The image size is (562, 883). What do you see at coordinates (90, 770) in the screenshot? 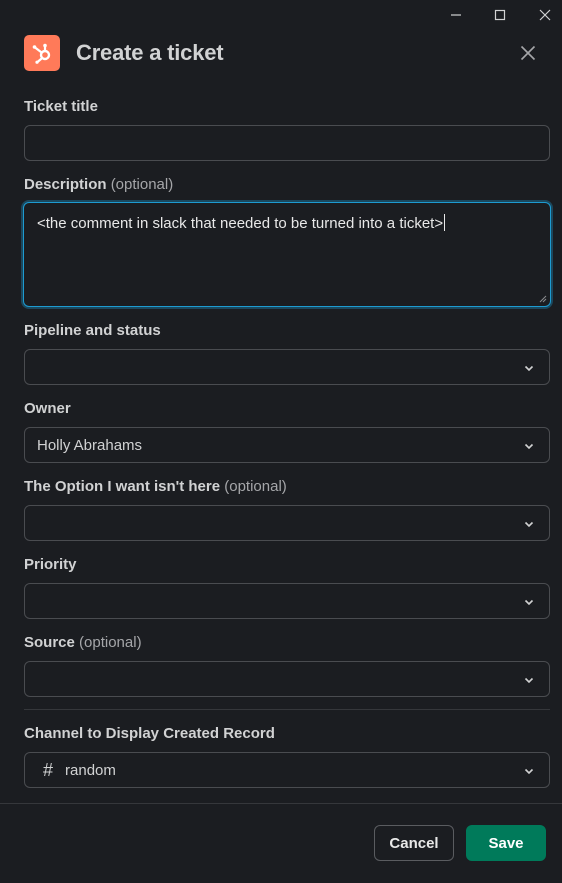
I see `channel-value: random` at bounding box center [90, 770].